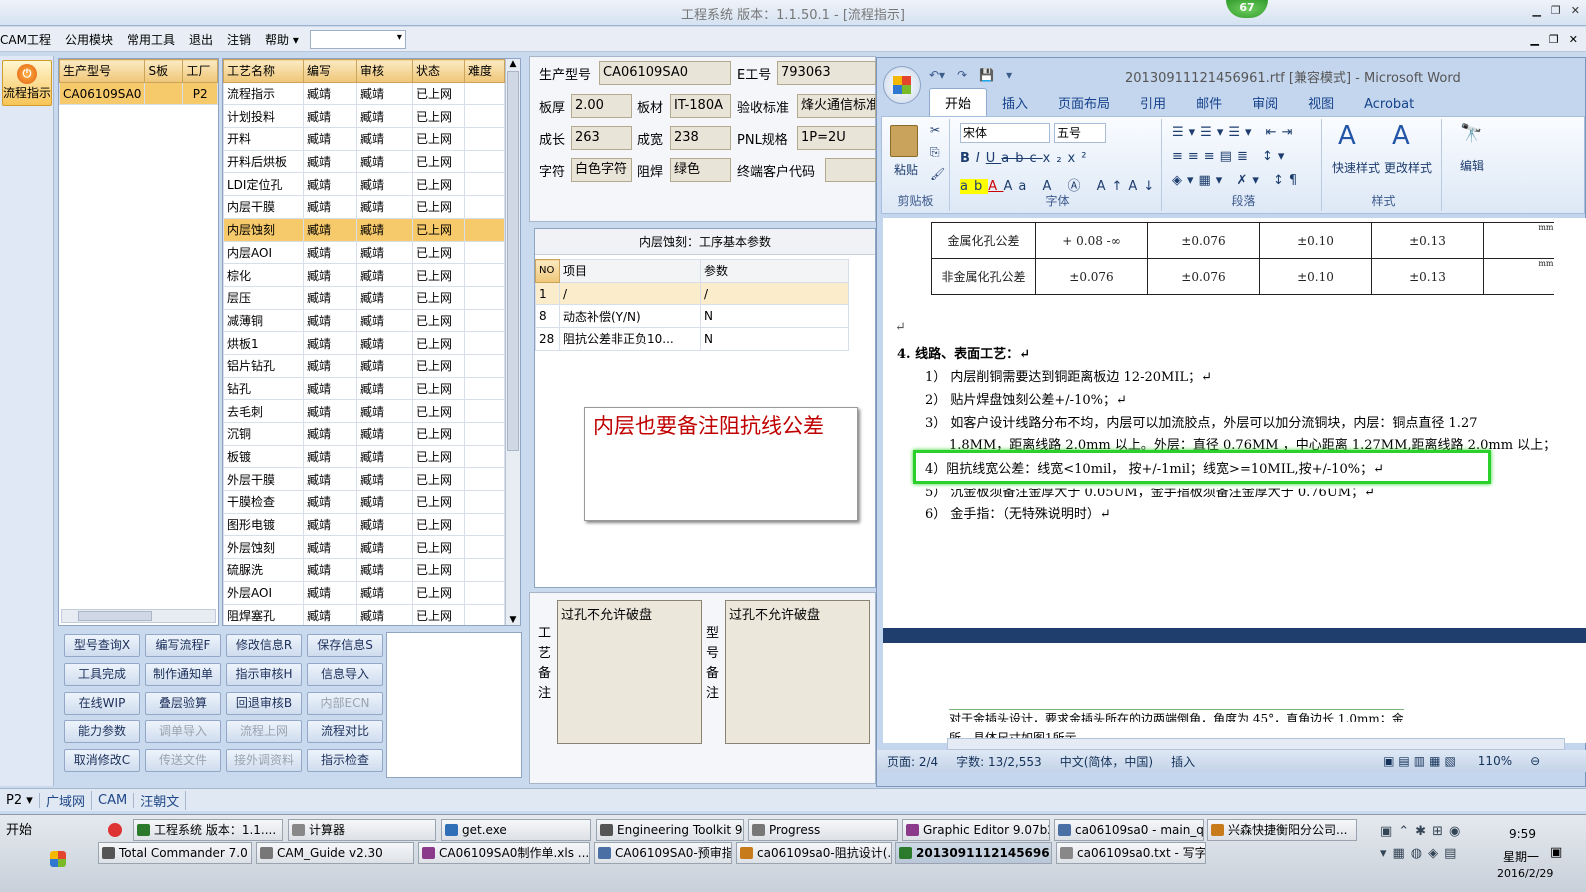 This screenshot has height=892, width=1586. What do you see at coordinates (962, 75) in the screenshot?
I see `redo-icon: ↷` at bounding box center [962, 75].